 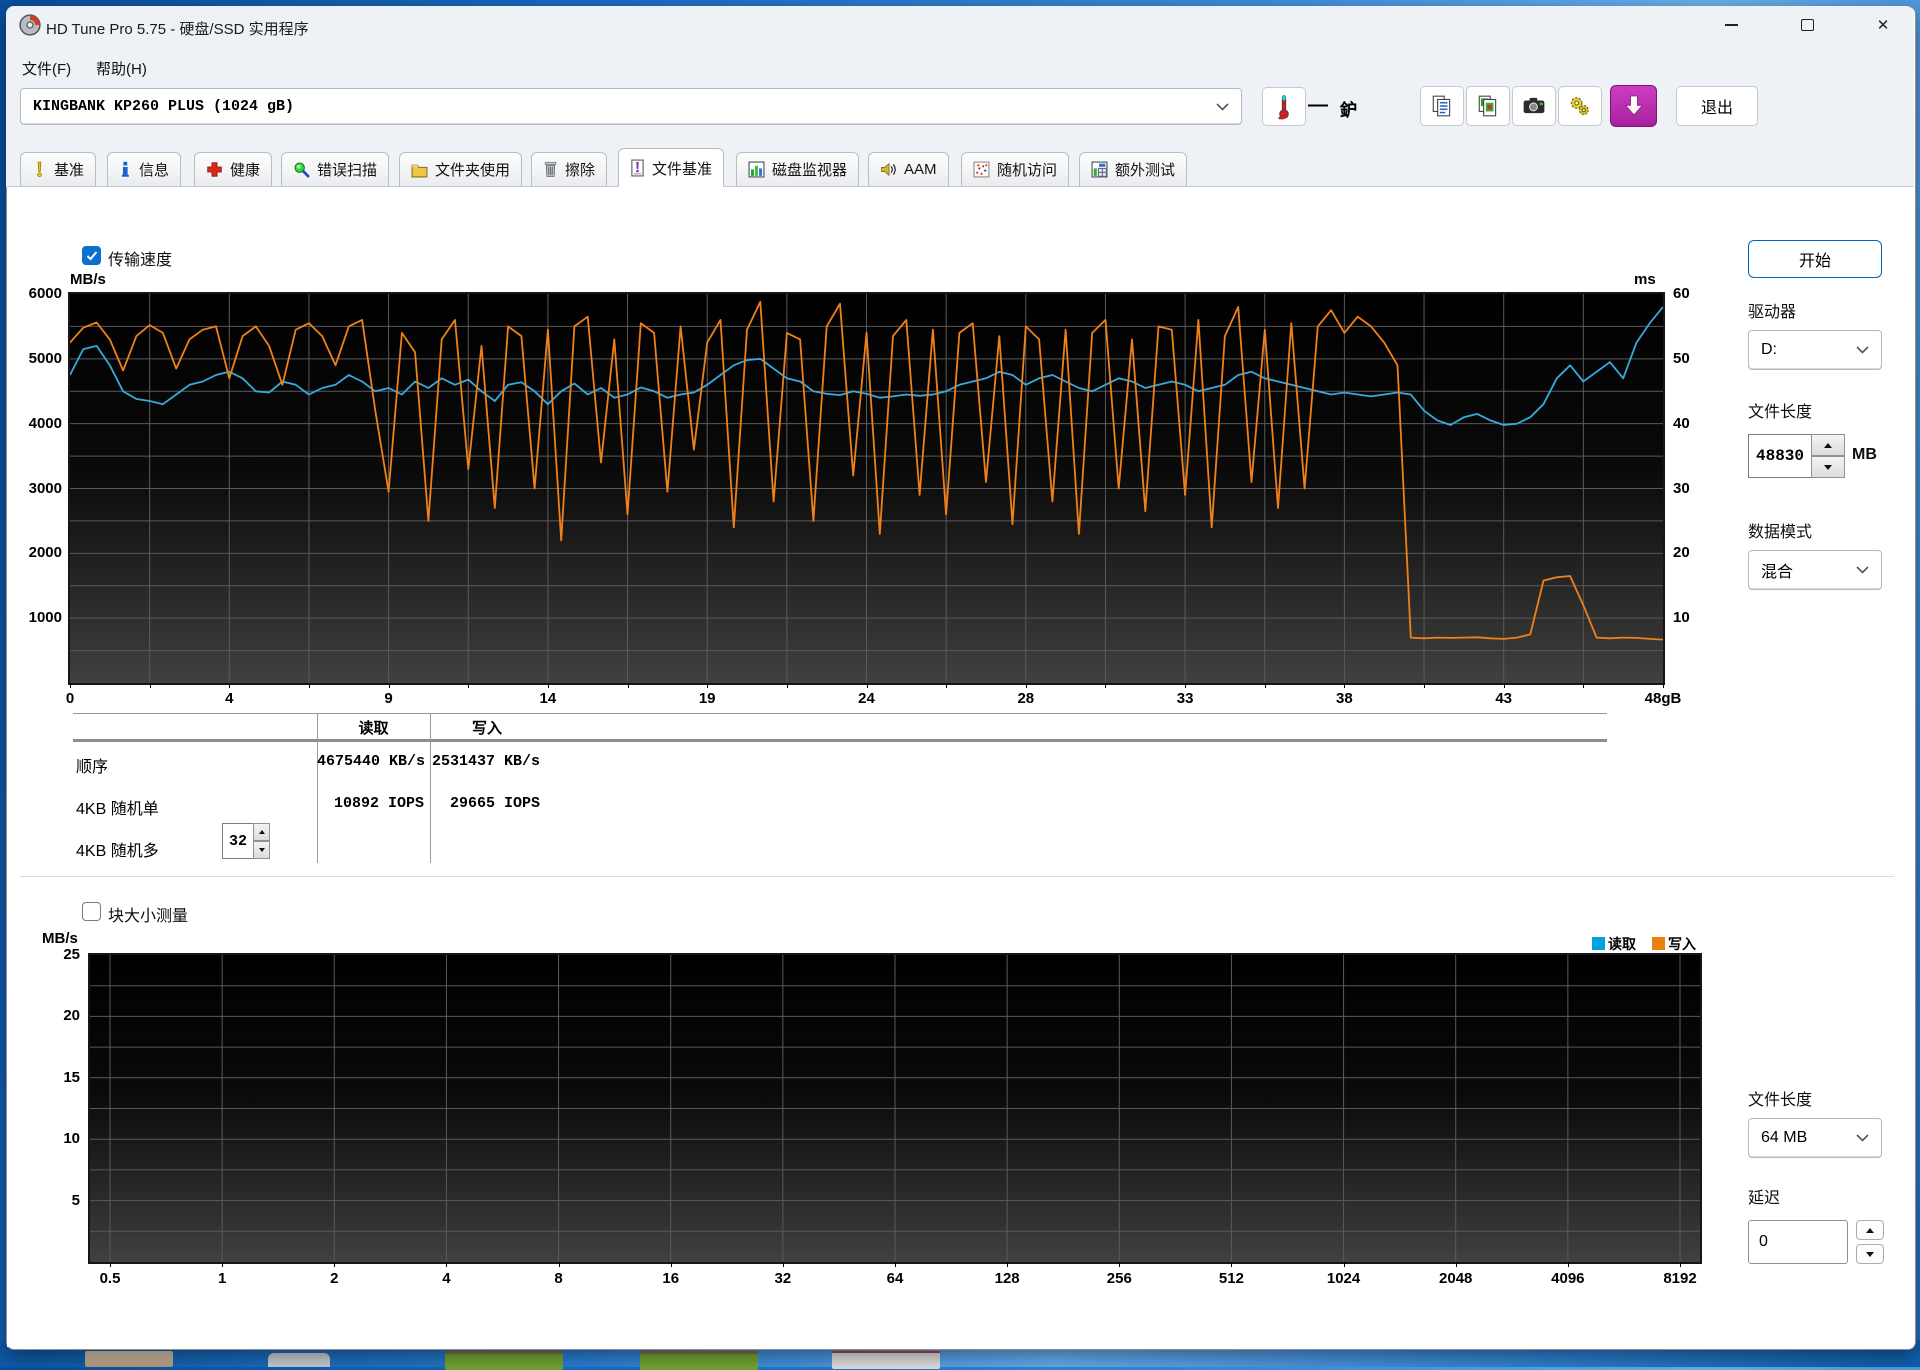 I want to click on copy-text-button, so click(x=1442, y=106).